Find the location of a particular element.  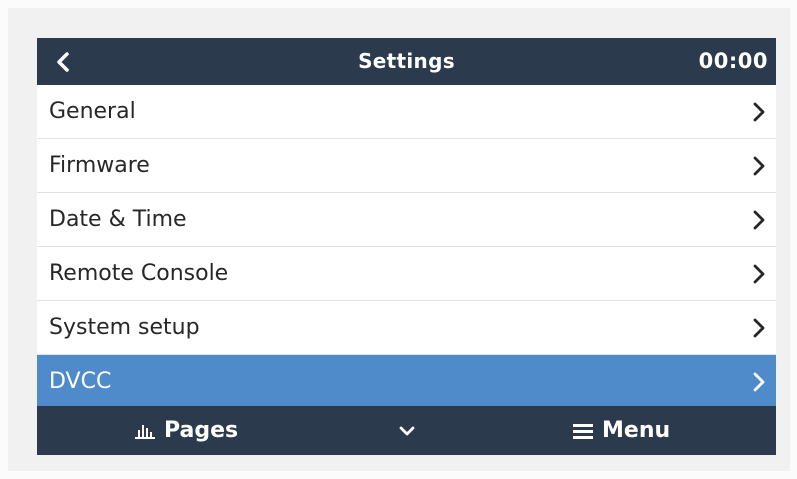

menu-item-label: DVCC is located at coordinates (80, 381).